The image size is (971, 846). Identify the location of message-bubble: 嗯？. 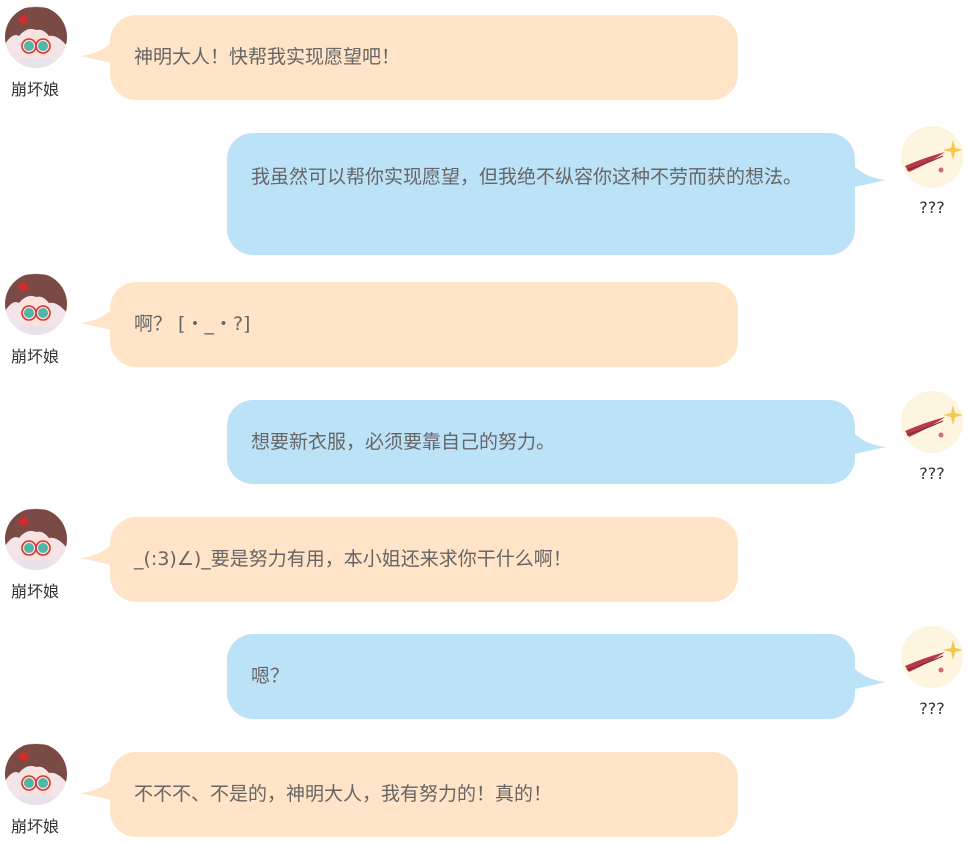
(541, 676).